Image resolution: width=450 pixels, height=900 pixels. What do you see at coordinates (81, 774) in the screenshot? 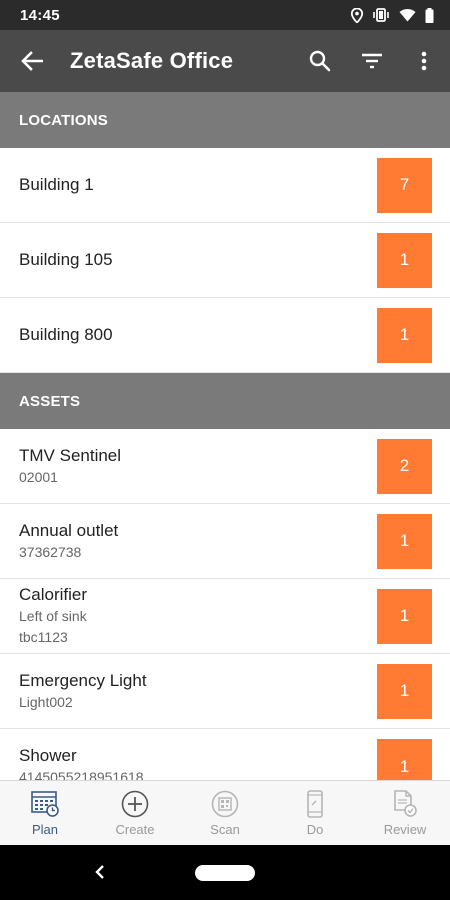
I see `asset-subtitle: 4145055218951618` at bounding box center [81, 774].